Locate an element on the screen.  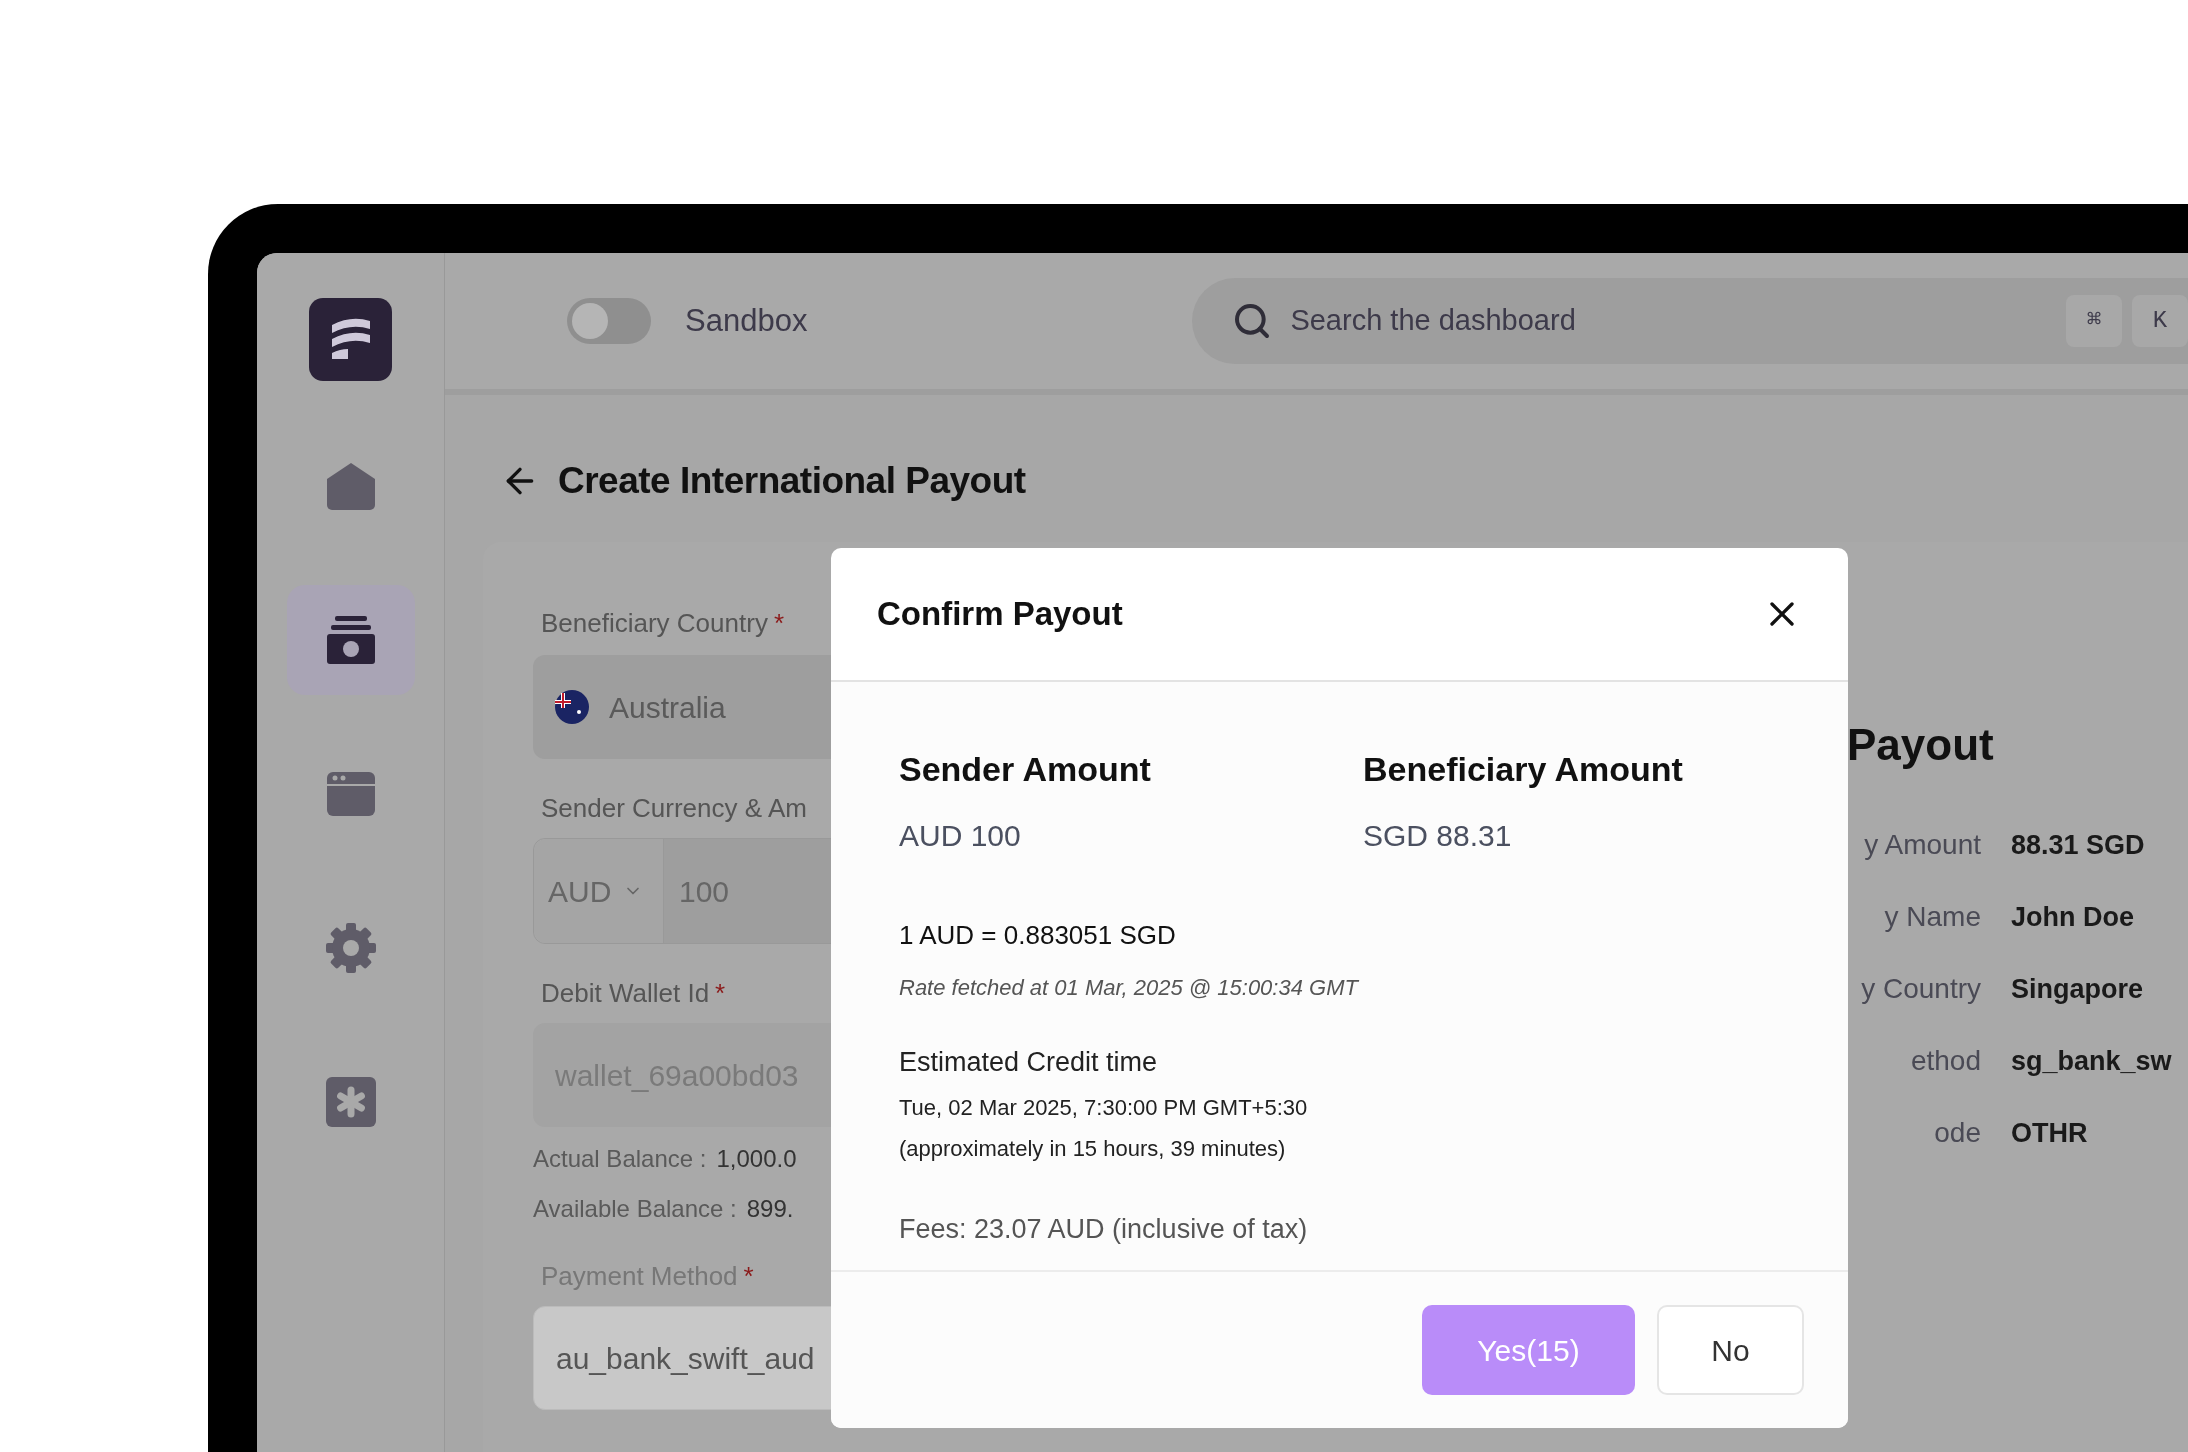
sidebar-item is located at coordinates (350, 640).